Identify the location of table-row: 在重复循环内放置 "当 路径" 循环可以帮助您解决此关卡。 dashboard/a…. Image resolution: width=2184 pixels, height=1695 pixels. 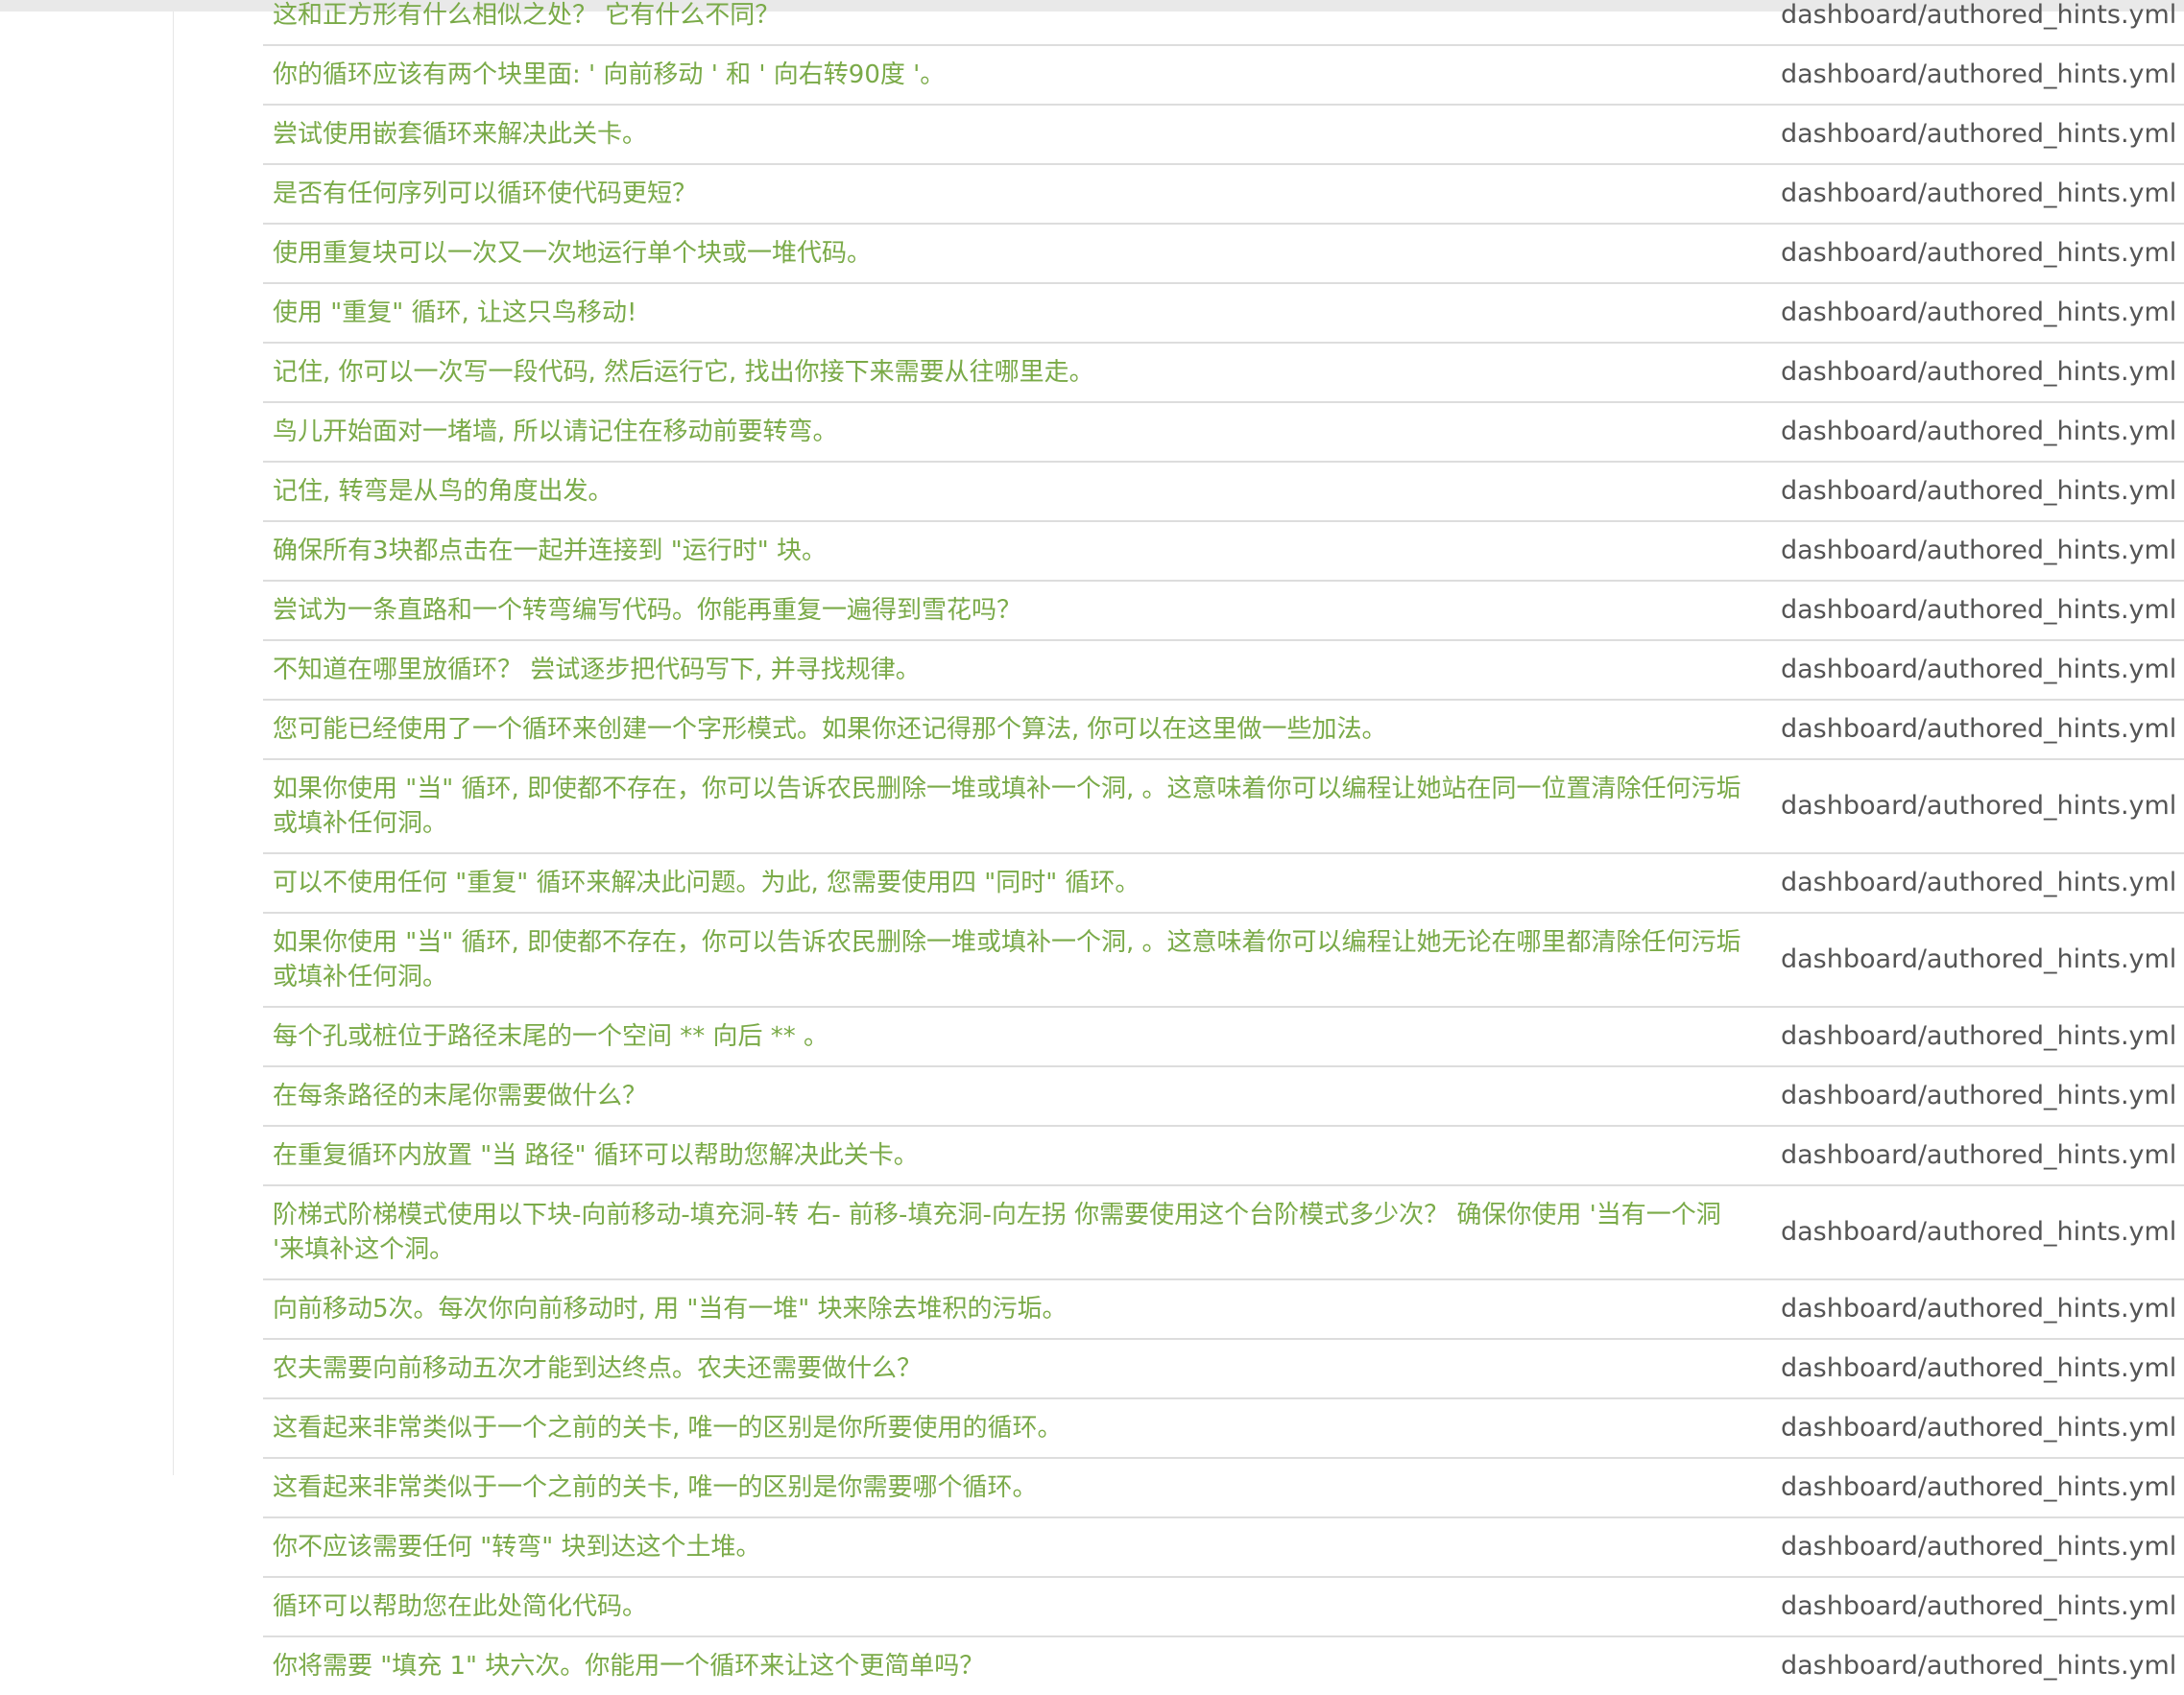
(1223, 1155).